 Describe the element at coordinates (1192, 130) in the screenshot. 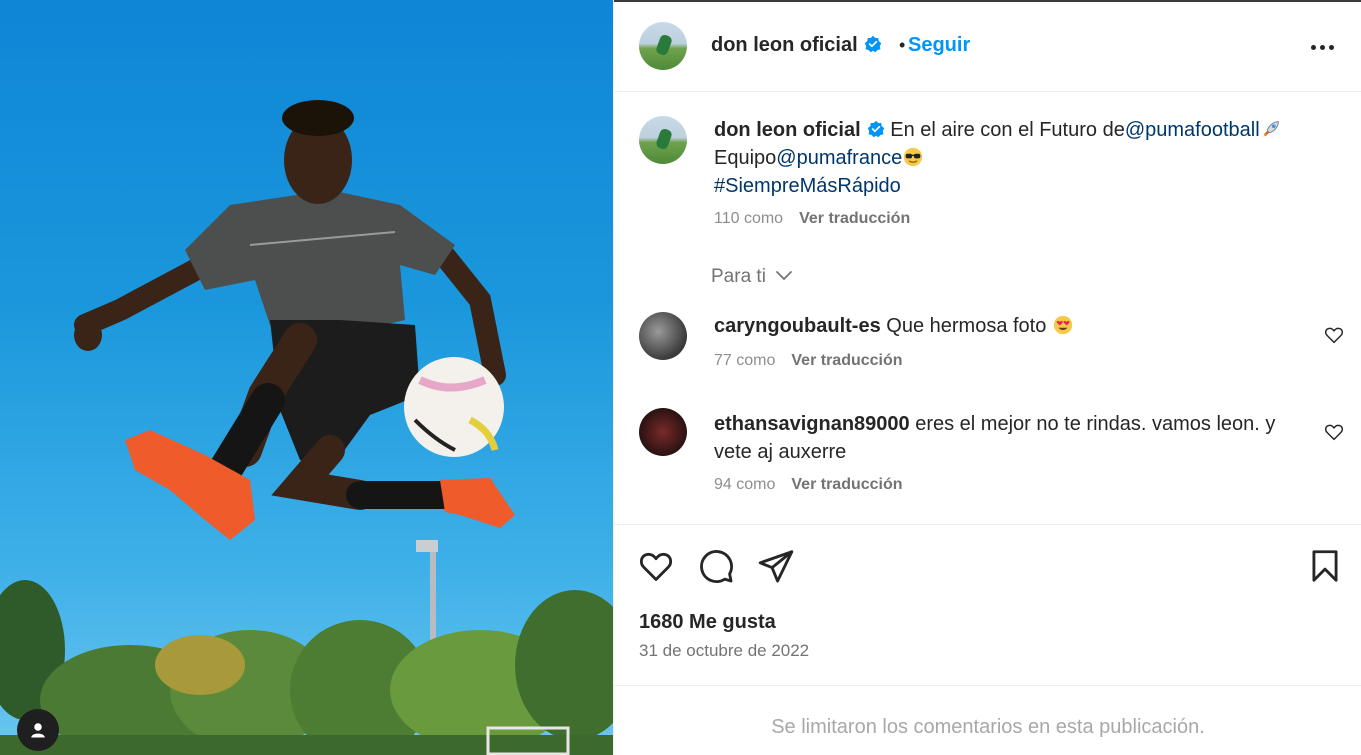

I see `mention-link: @pumafootball` at that location.